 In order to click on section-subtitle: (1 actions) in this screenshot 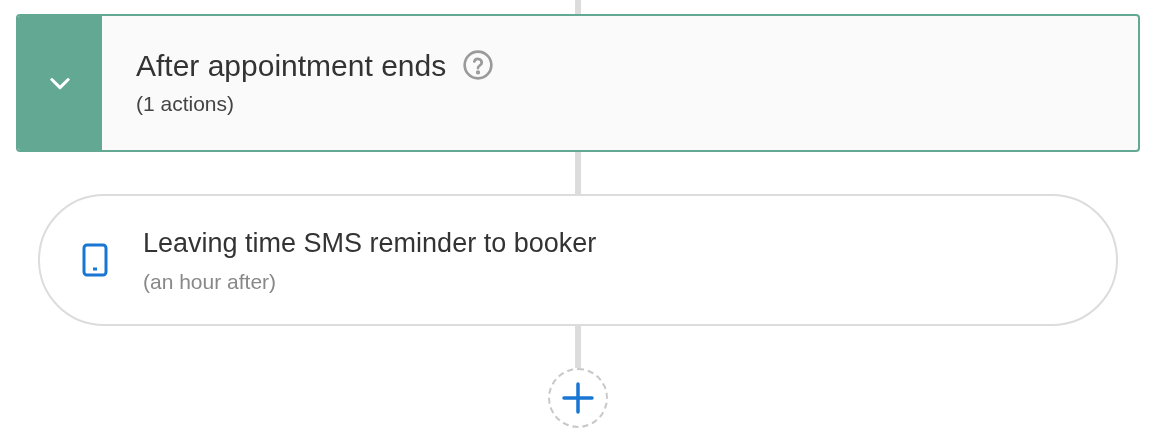, I will do `click(186, 104)`.